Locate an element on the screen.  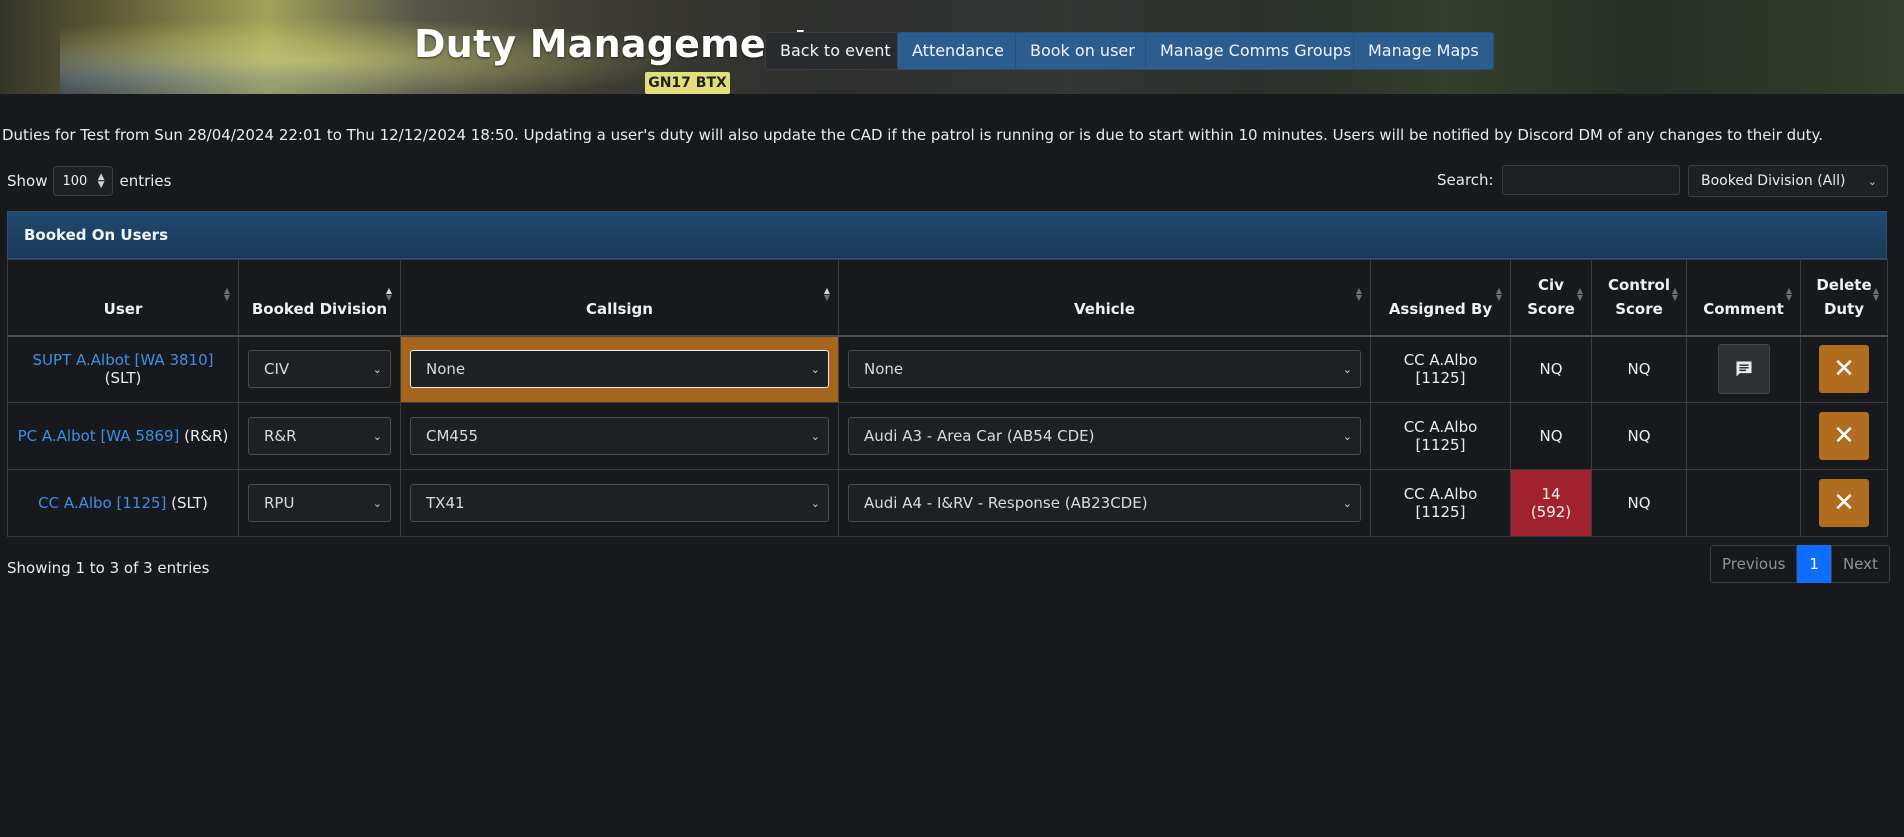
callsign-cell: TX41 ⌄ is located at coordinates (619, 503).